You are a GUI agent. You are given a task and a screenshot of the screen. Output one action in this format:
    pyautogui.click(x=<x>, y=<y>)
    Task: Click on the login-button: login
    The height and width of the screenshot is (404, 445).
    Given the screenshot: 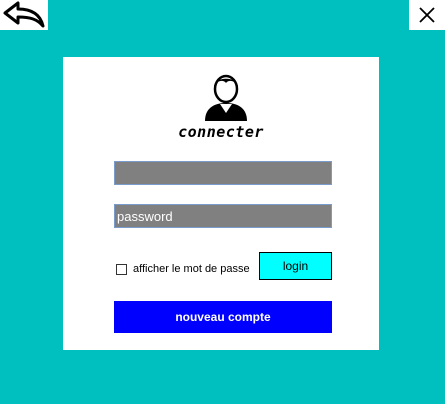 What is the action you would take?
    pyautogui.click(x=295, y=266)
    